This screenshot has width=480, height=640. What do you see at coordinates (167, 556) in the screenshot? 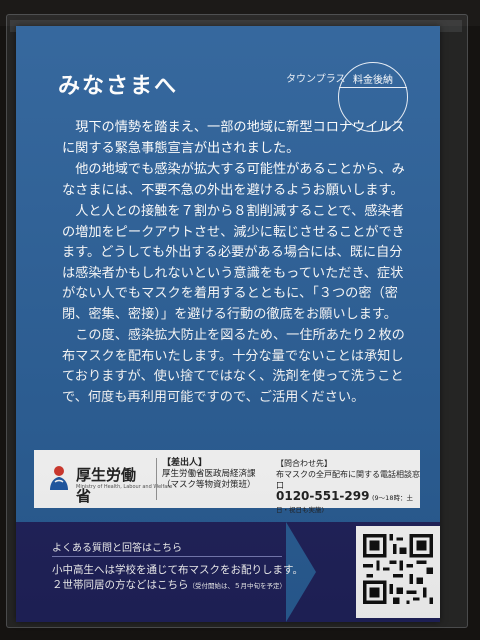
I see `faq-divider` at bounding box center [167, 556].